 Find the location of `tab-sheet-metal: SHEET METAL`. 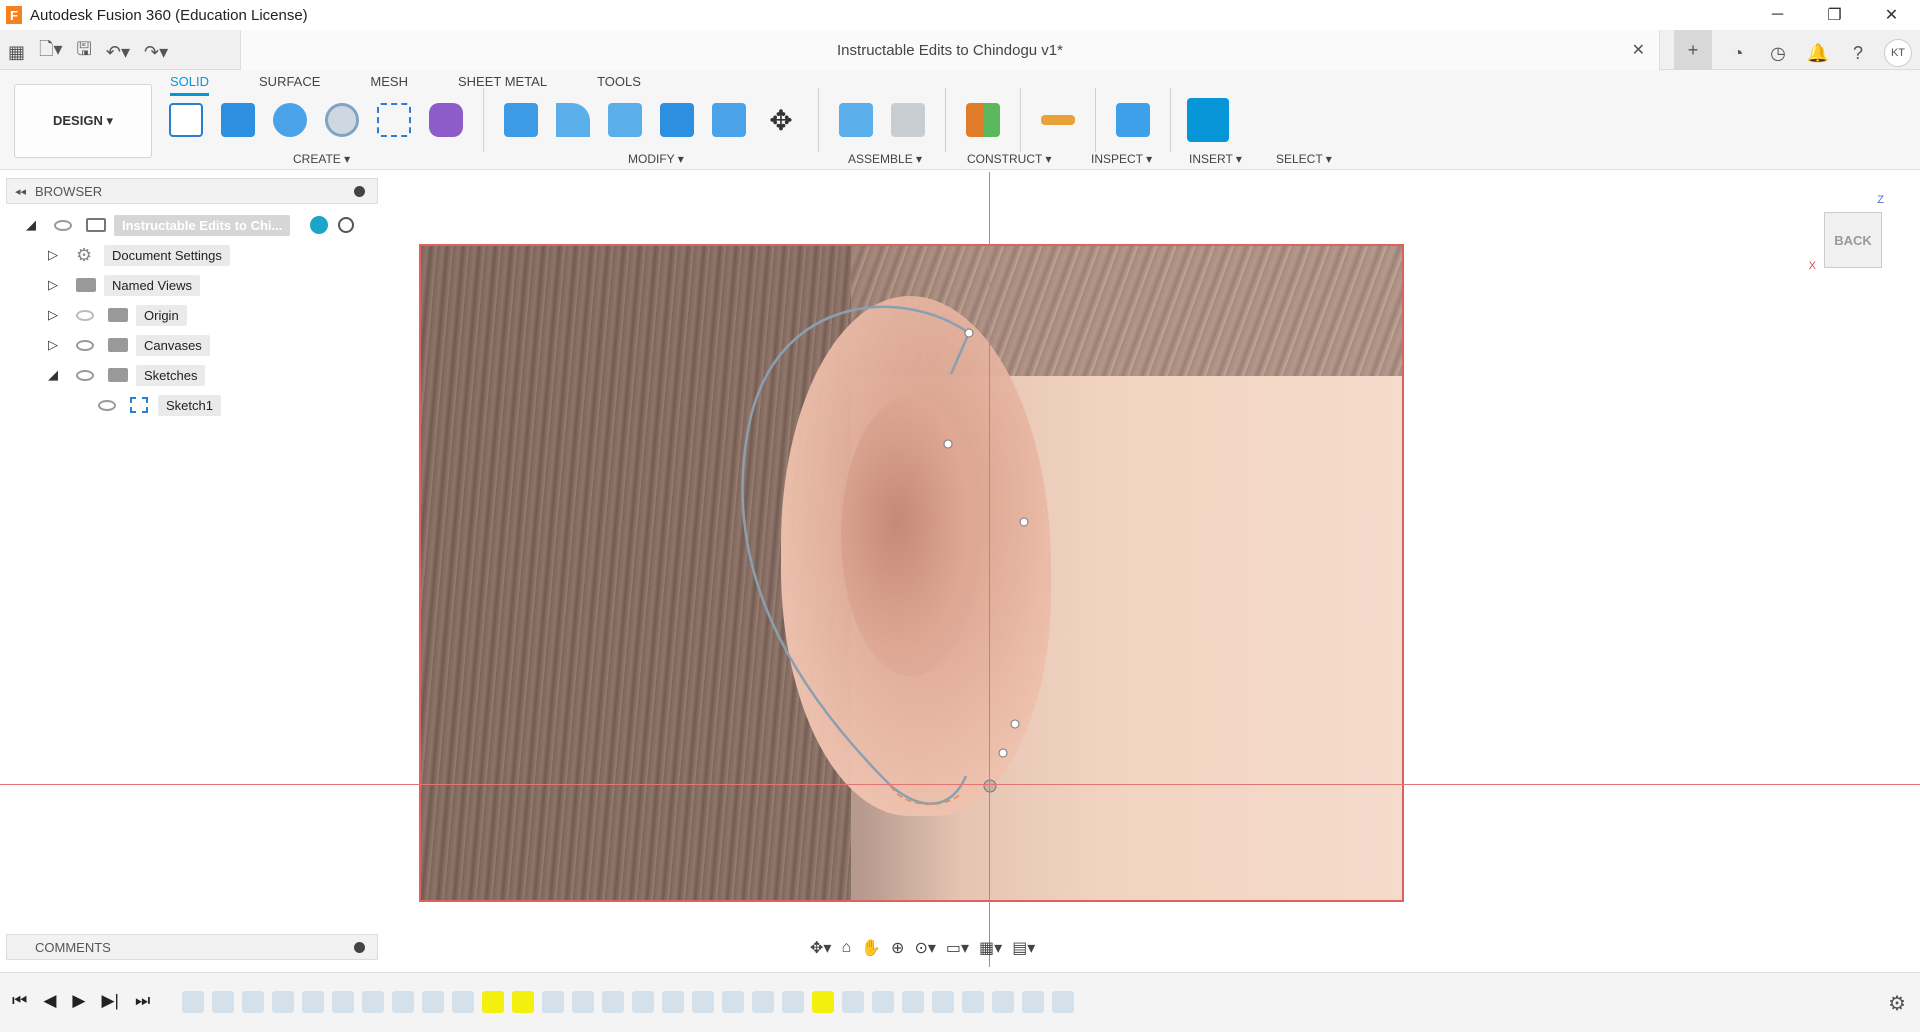

tab-sheet-metal: SHEET METAL is located at coordinates (502, 85).